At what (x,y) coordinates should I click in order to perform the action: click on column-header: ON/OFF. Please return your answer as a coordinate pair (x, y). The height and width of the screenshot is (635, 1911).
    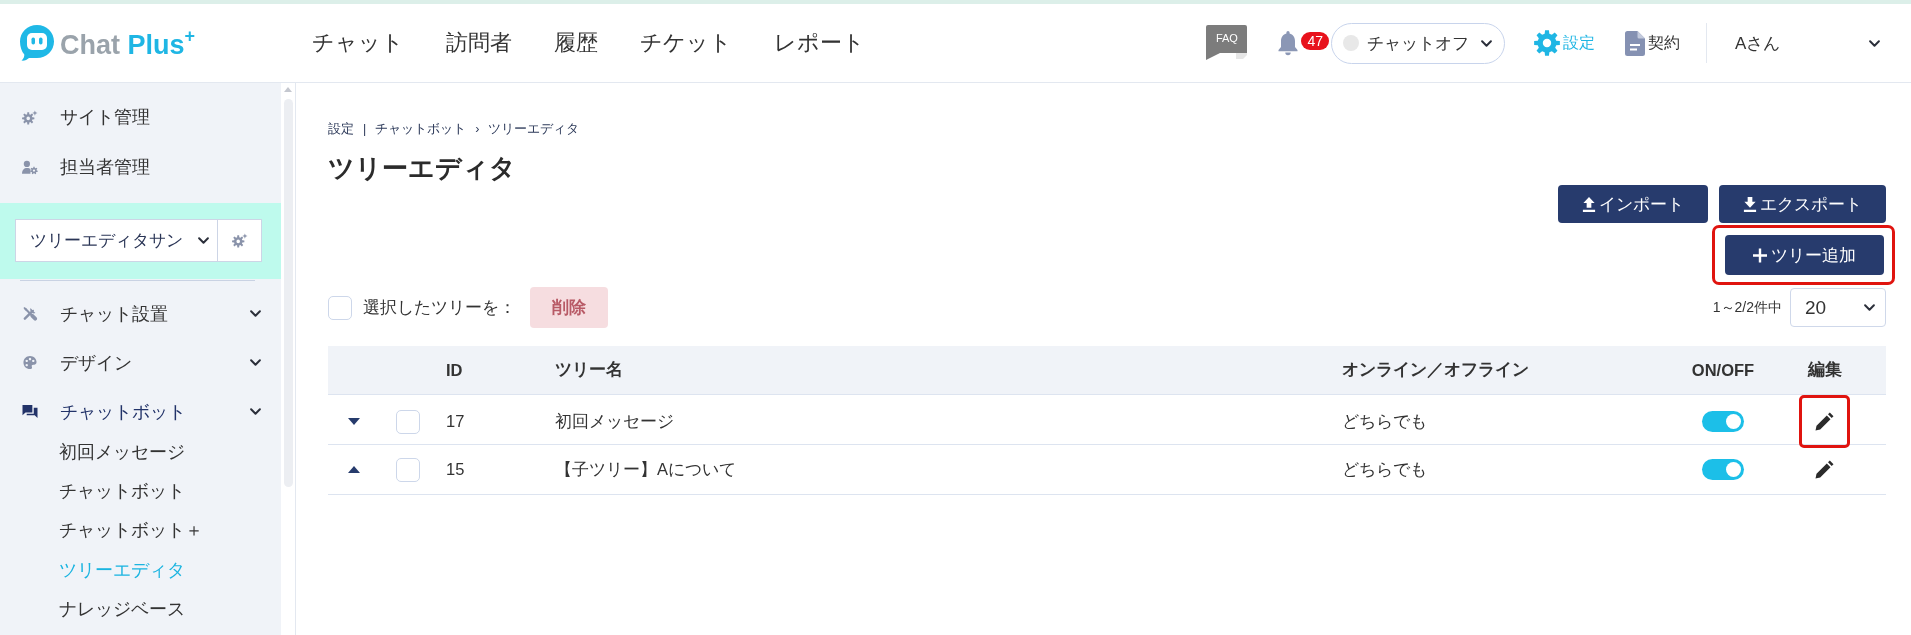
    Looking at the image, I should click on (1723, 370).